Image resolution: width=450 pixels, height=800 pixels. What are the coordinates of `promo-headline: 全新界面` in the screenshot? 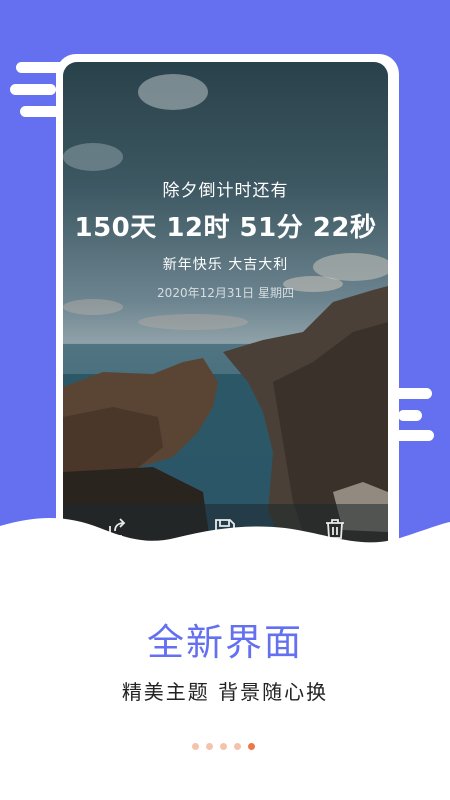 It's located at (225, 642).